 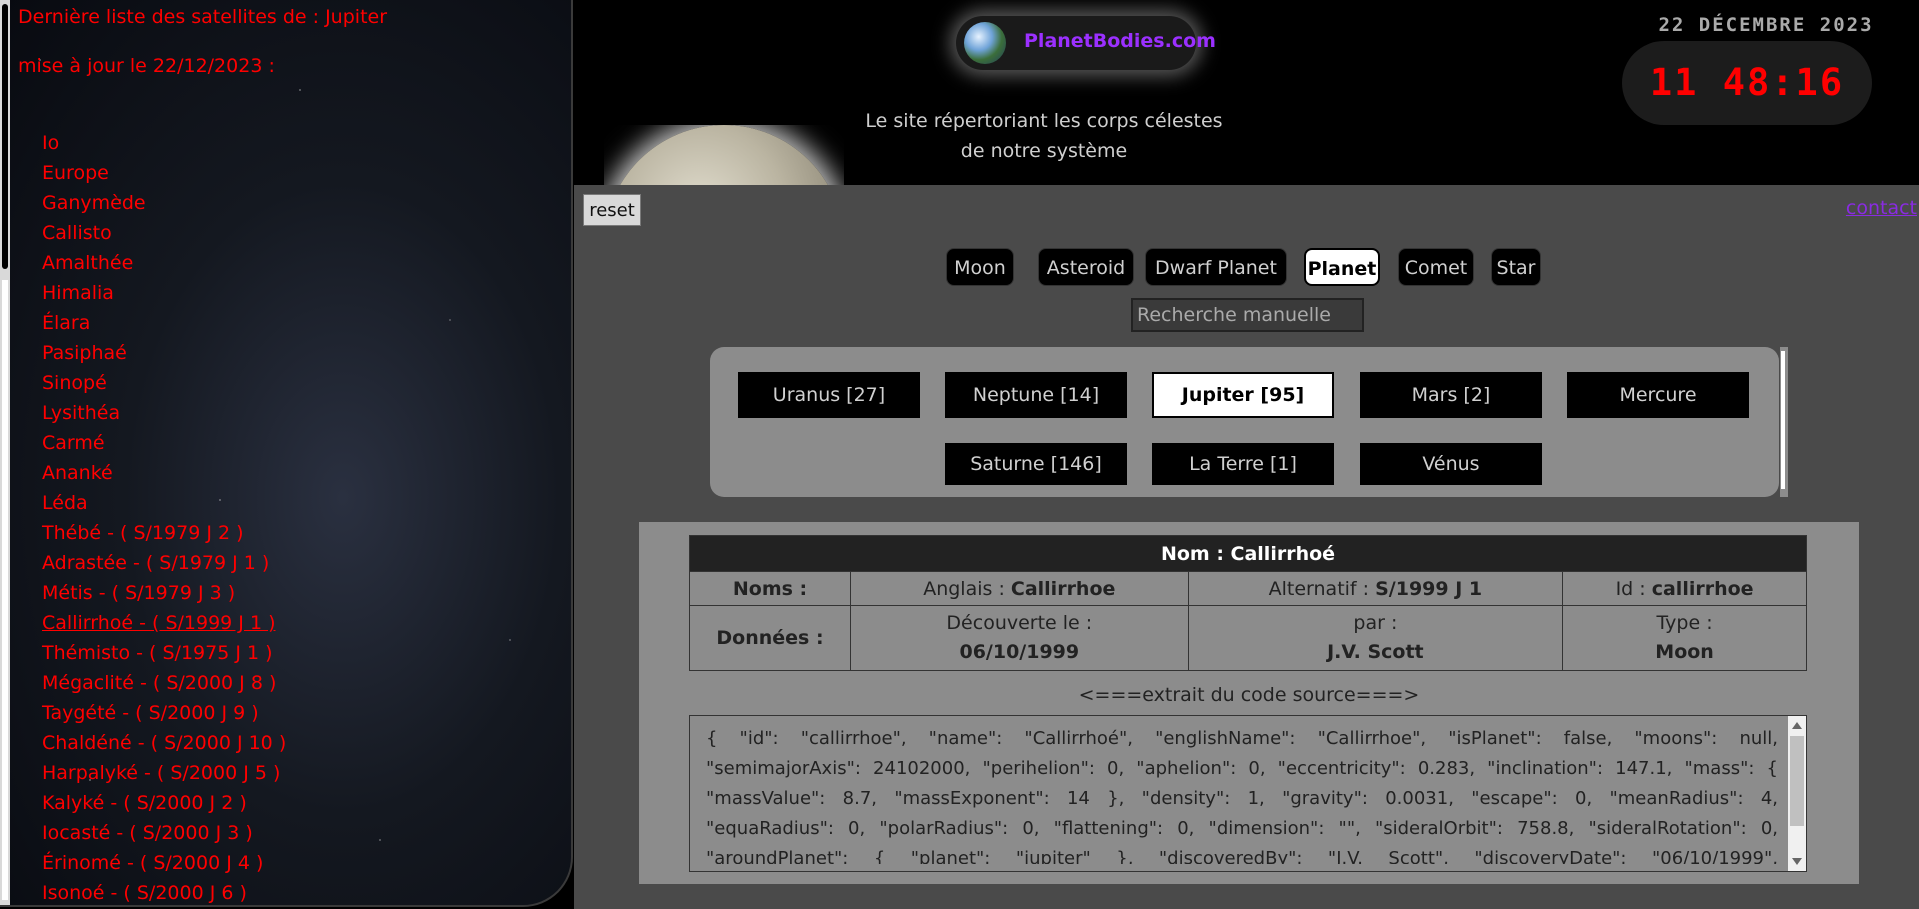 What do you see at coordinates (164, 833) in the screenshot?
I see `moon-list-item: Iocasté - ( S/2000 J 3 )` at bounding box center [164, 833].